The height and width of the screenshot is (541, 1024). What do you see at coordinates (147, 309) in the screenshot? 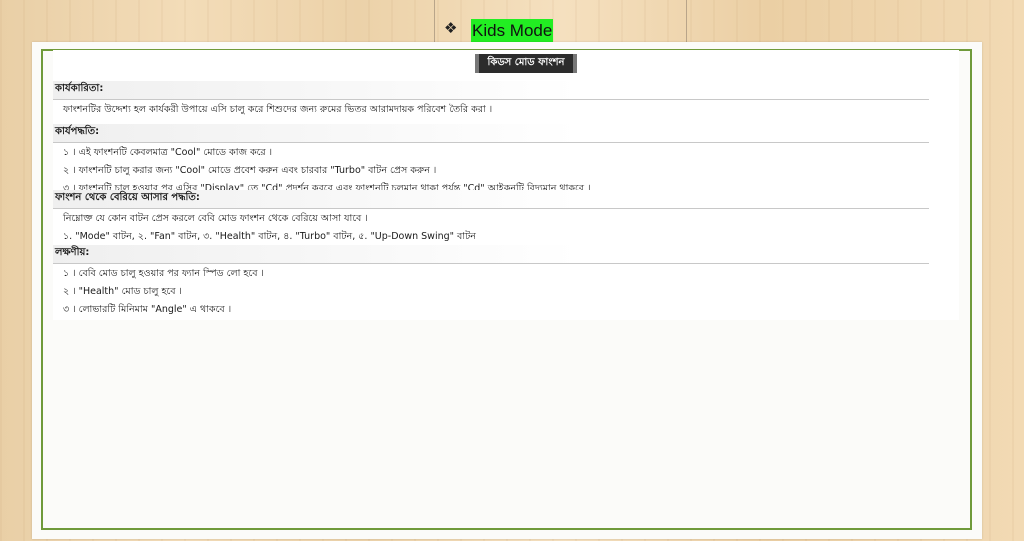
I see `section-line: ৩ । লোভারটি মিনিমাম "Angle" এ থাকবে ।` at bounding box center [147, 309].